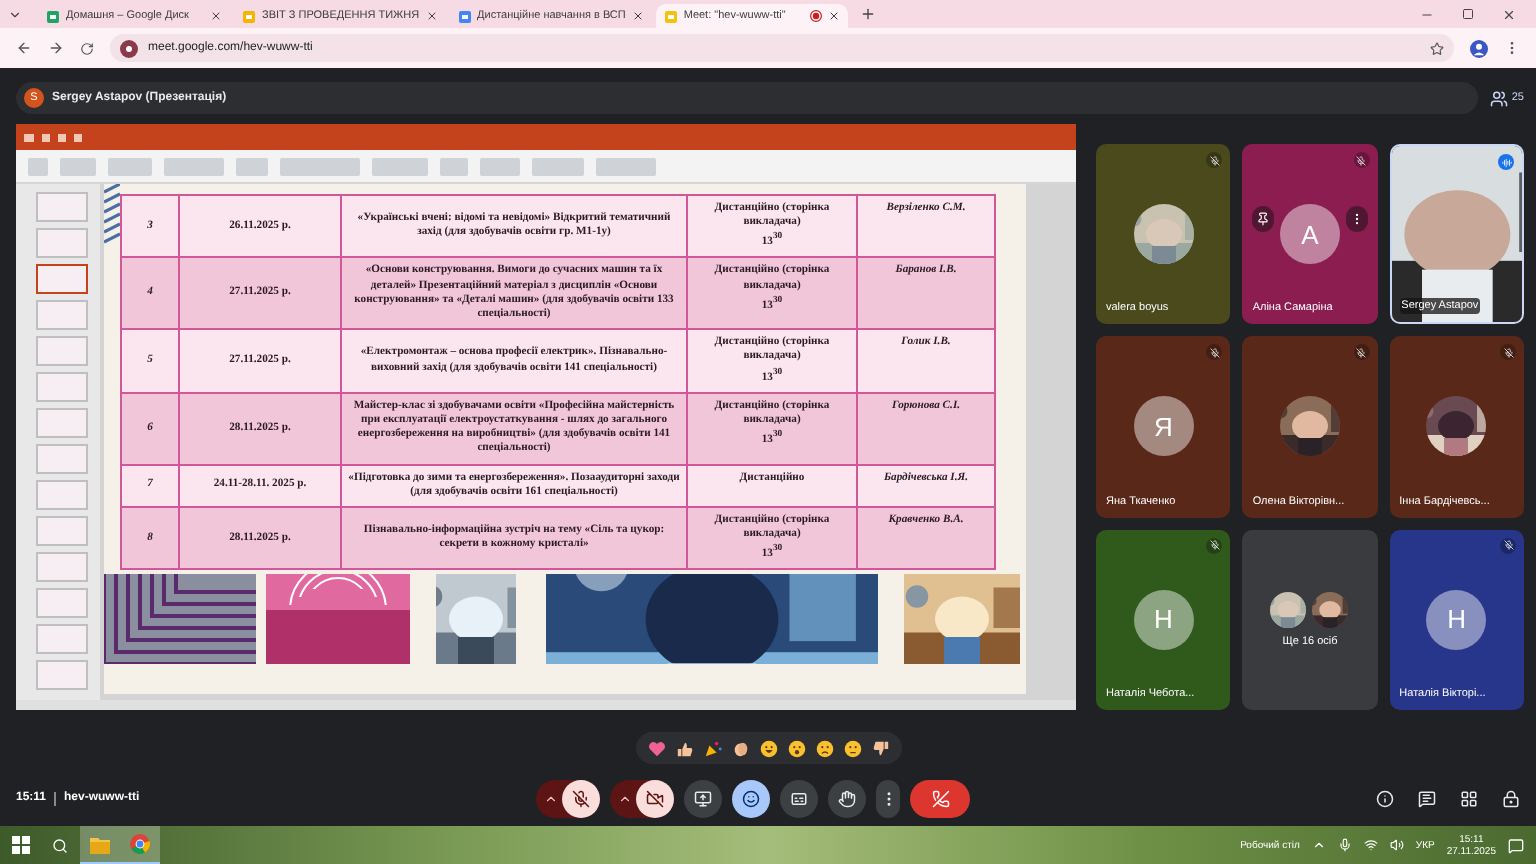 Image resolution: width=1536 pixels, height=864 pixels. What do you see at coordinates (464, 16) in the screenshot?
I see `docs-icon` at bounding box center [464, 16].